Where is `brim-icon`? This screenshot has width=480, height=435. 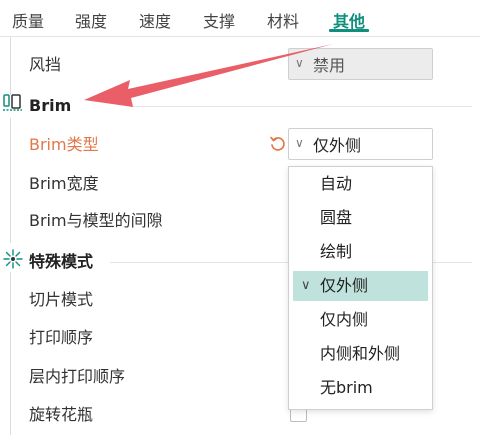
brim-icon is located at coordinates (13, 103).